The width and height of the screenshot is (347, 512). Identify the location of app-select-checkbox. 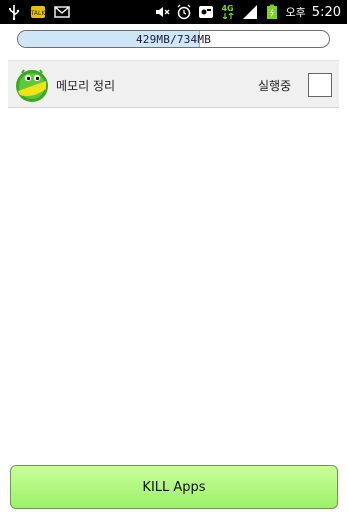
(320, 85).